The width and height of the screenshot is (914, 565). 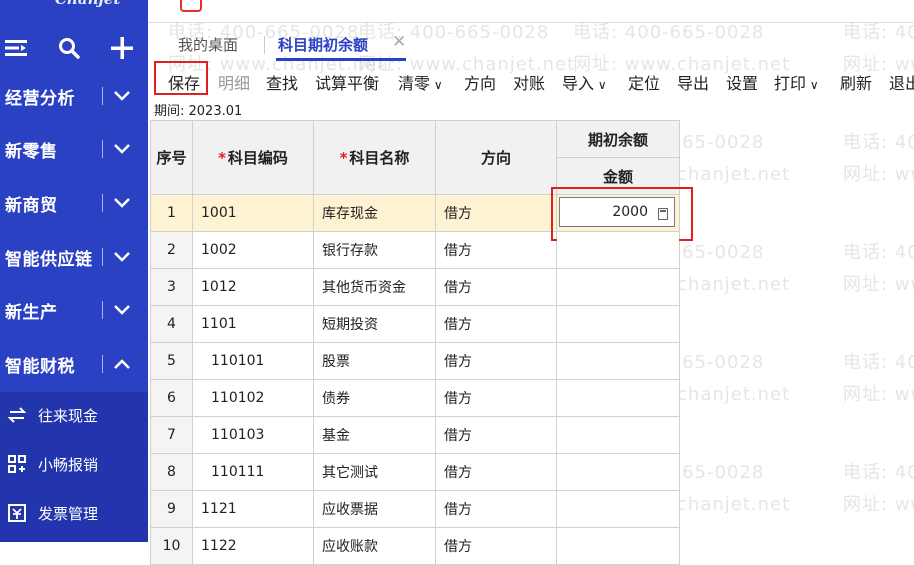 I want to click on tab-my-desktop: 我的桌面, so click(x=208, y=44).